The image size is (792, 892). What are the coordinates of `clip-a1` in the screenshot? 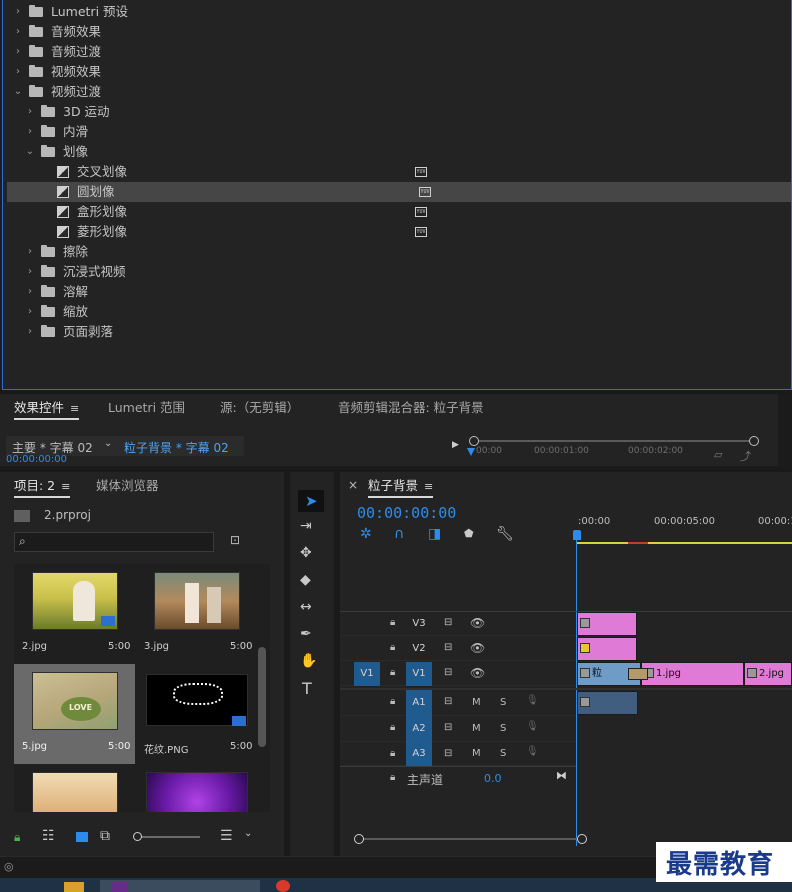 It's located at (607, 703).